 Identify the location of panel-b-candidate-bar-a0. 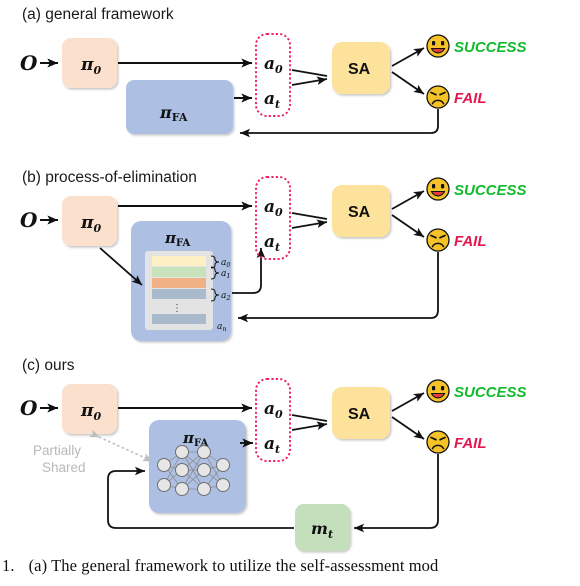
(179, 261).